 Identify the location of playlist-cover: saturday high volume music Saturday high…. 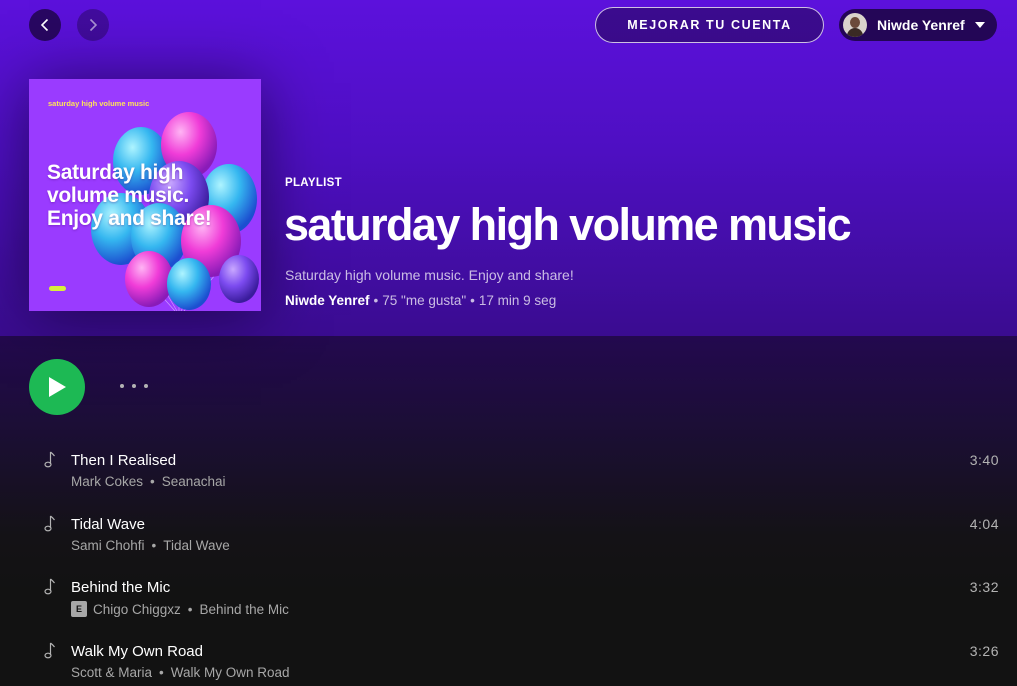
(145, 195).